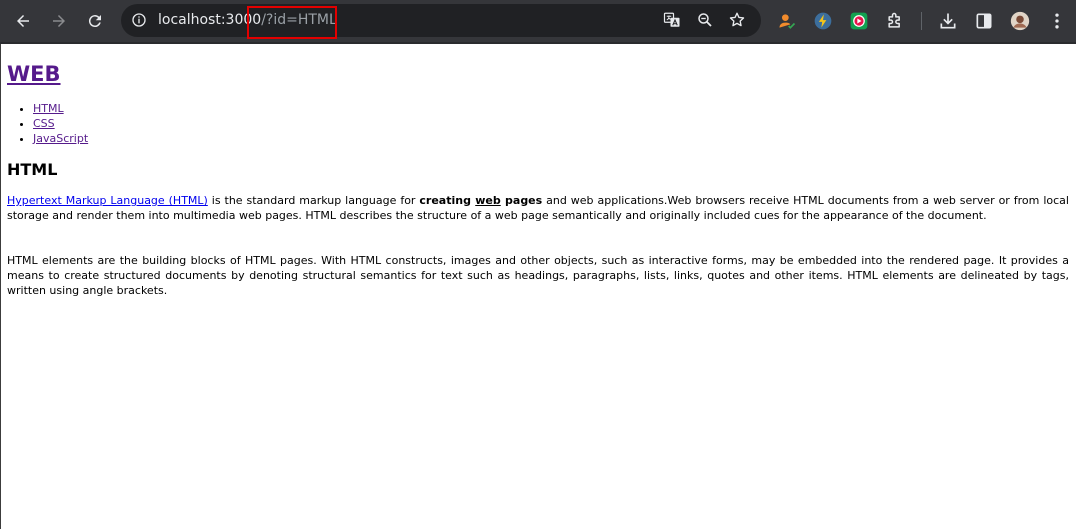  What do you see at coordinates (44, 123) in the screenshot?
I see `nav-link-css: CSS` at bounding box center [44, 123].